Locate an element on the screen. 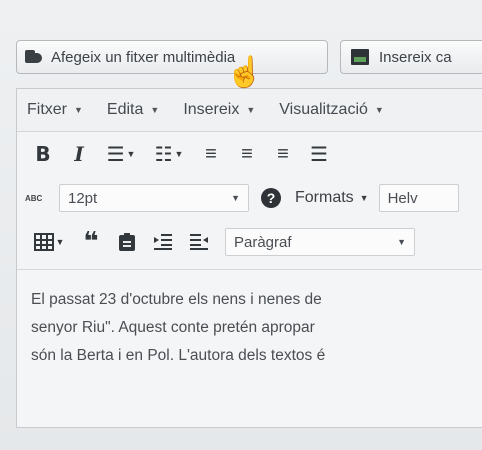  menu-insert-label: Insereix is located at coordinates (211, 109).